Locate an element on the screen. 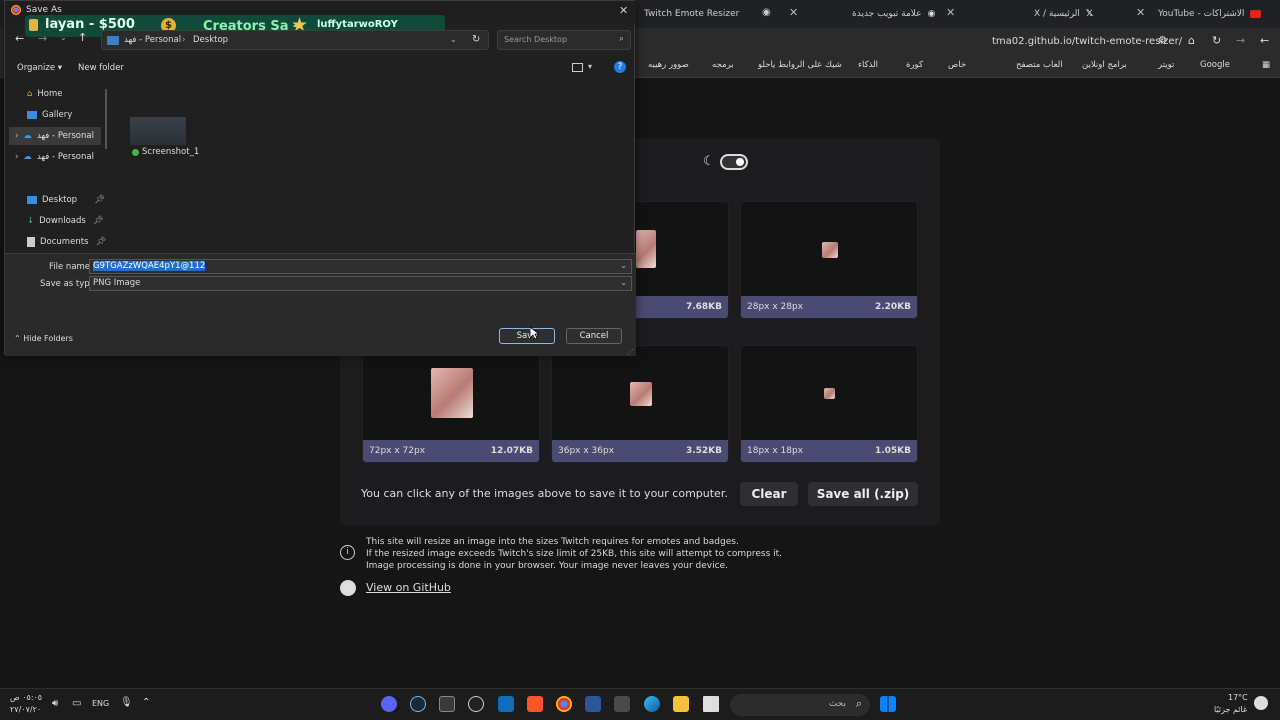  tile-28: 28px x 28px 2.20KB is located at coordinates (829, 260).